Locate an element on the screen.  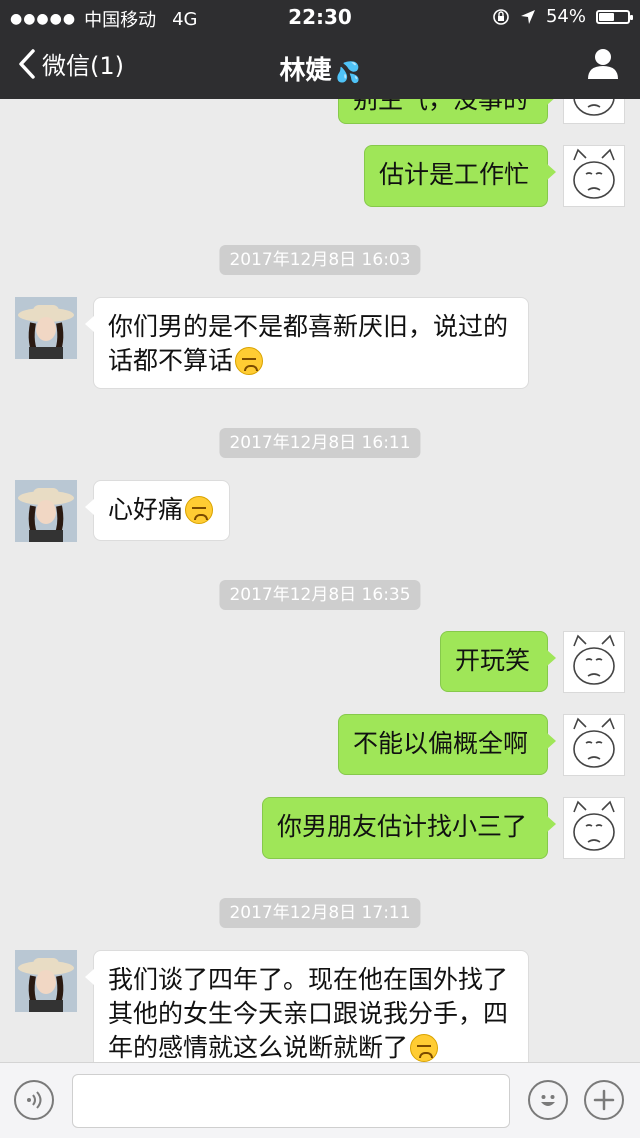
voice-button is located at coordinates (34, 1100).